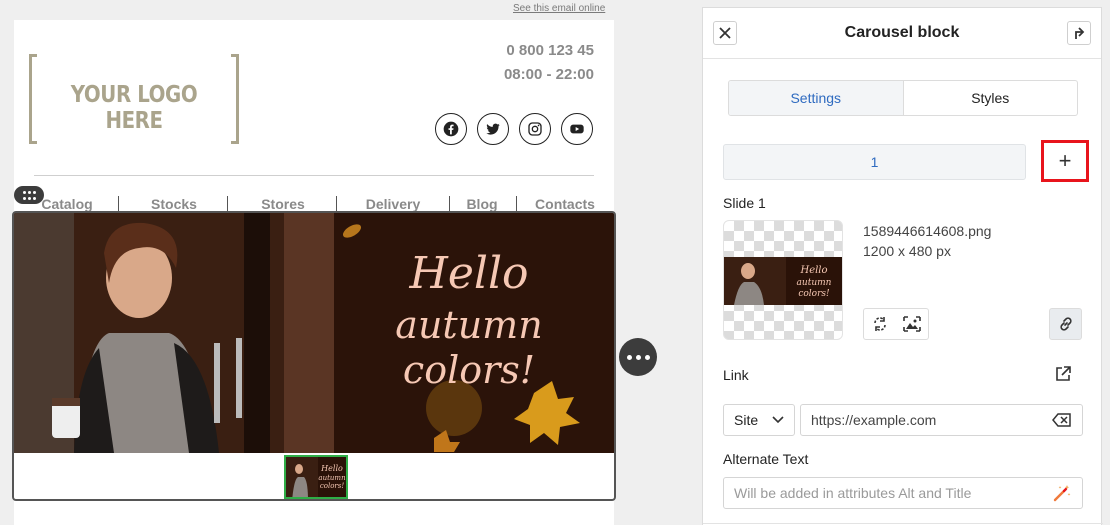 This screenshot has width=1110, height=525. I want to click on slide-image-preview: Hello autumn colors!, so click(783, 280).